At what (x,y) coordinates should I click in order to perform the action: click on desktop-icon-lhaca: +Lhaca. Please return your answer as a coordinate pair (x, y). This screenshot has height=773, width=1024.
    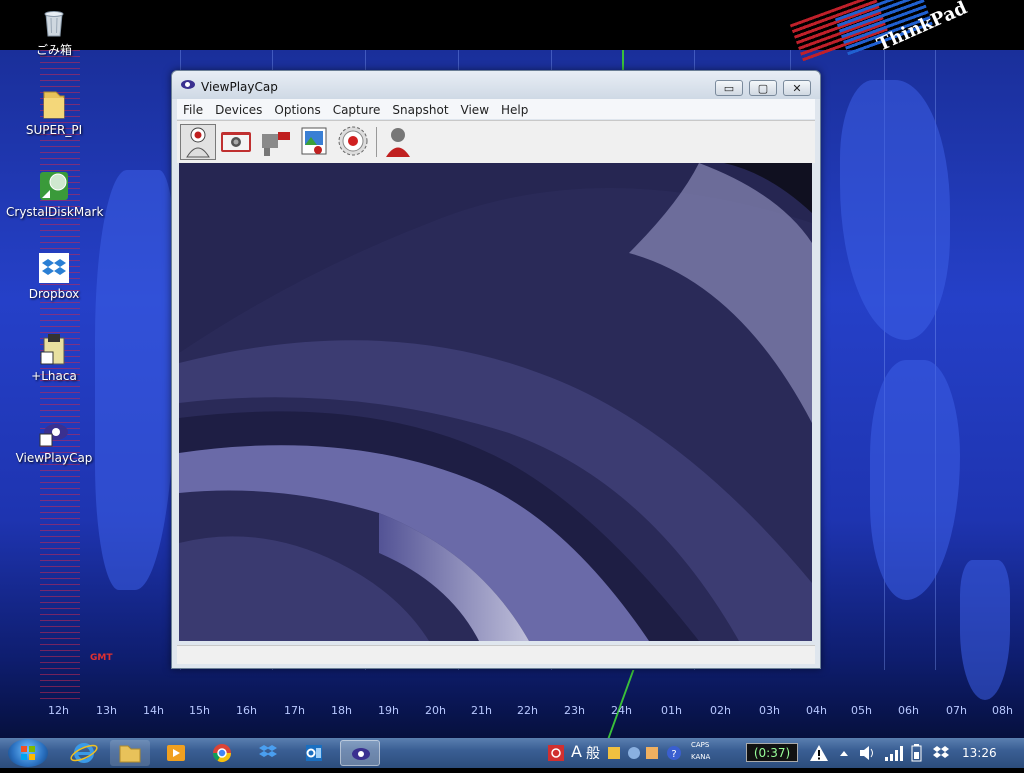
    Looking at the image, I should click on (54, 358).